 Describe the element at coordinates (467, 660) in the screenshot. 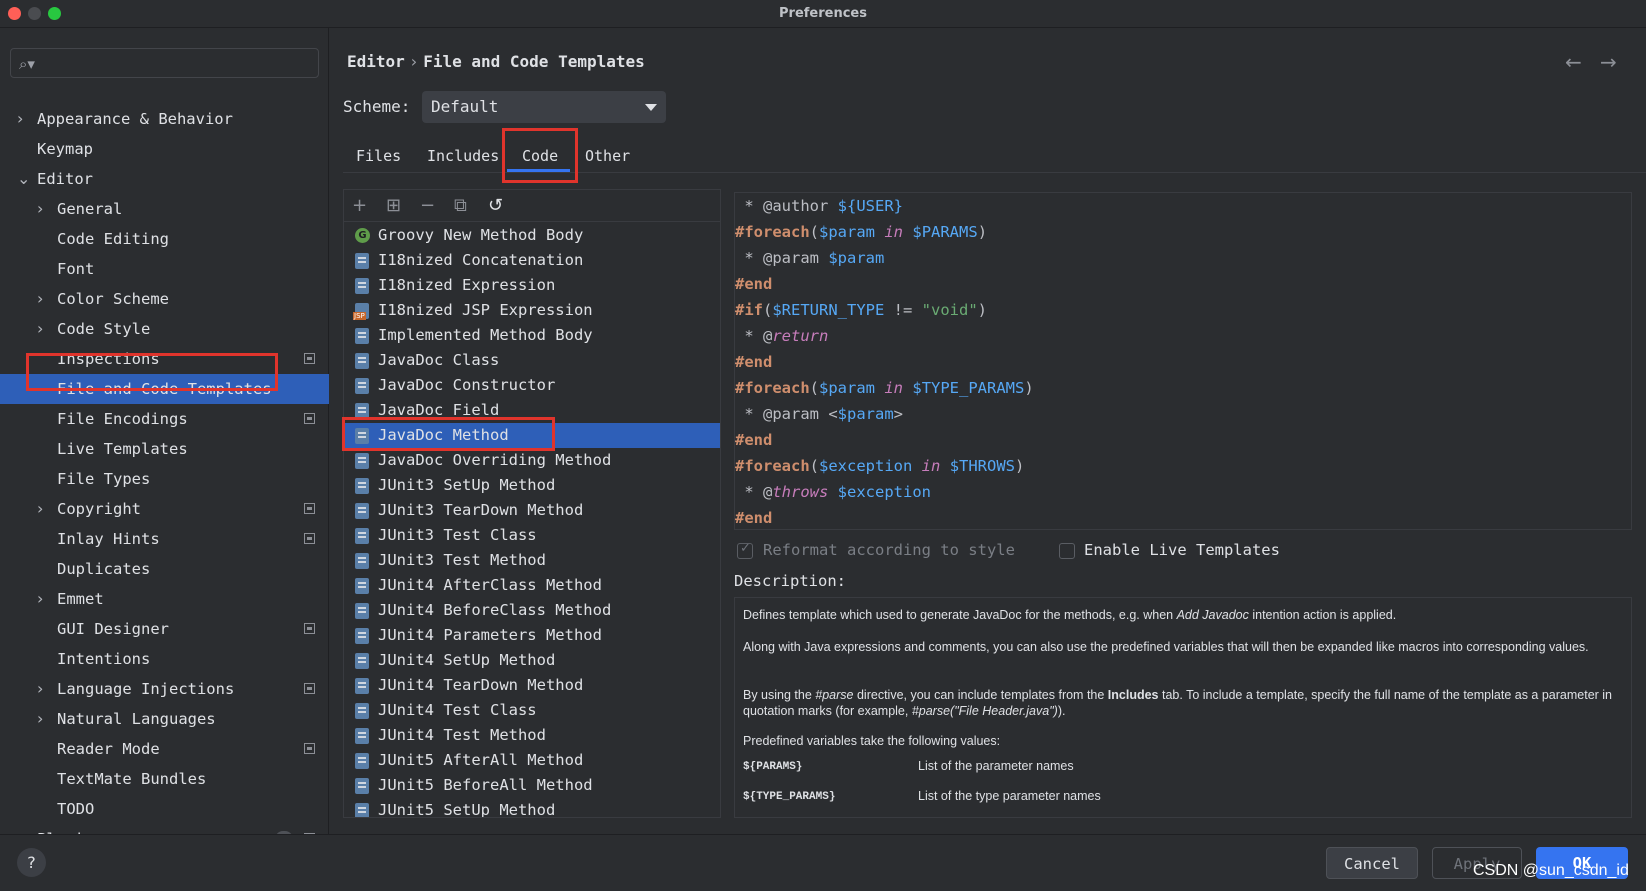

I see `template-name: JUnit4 SetUp Method` at that location.